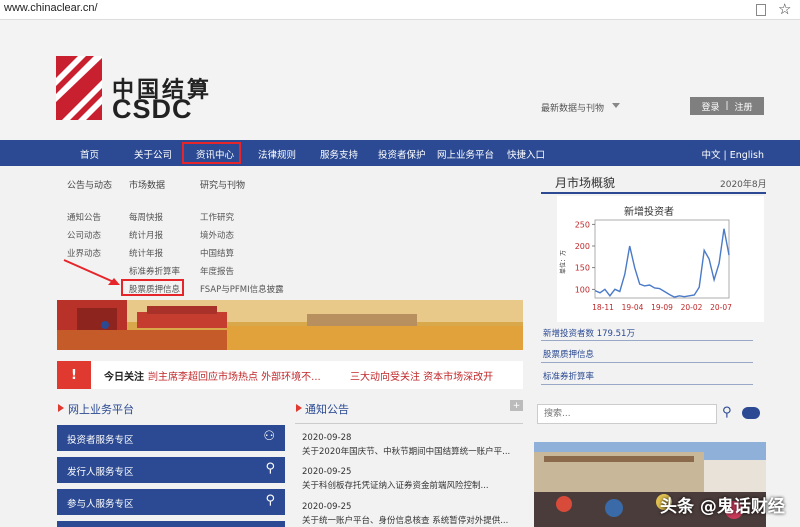  What do you see at coordinates (743, 185) in the screenshot?
I see `market-date: 2020年8月` at bounding box center [743, 185].